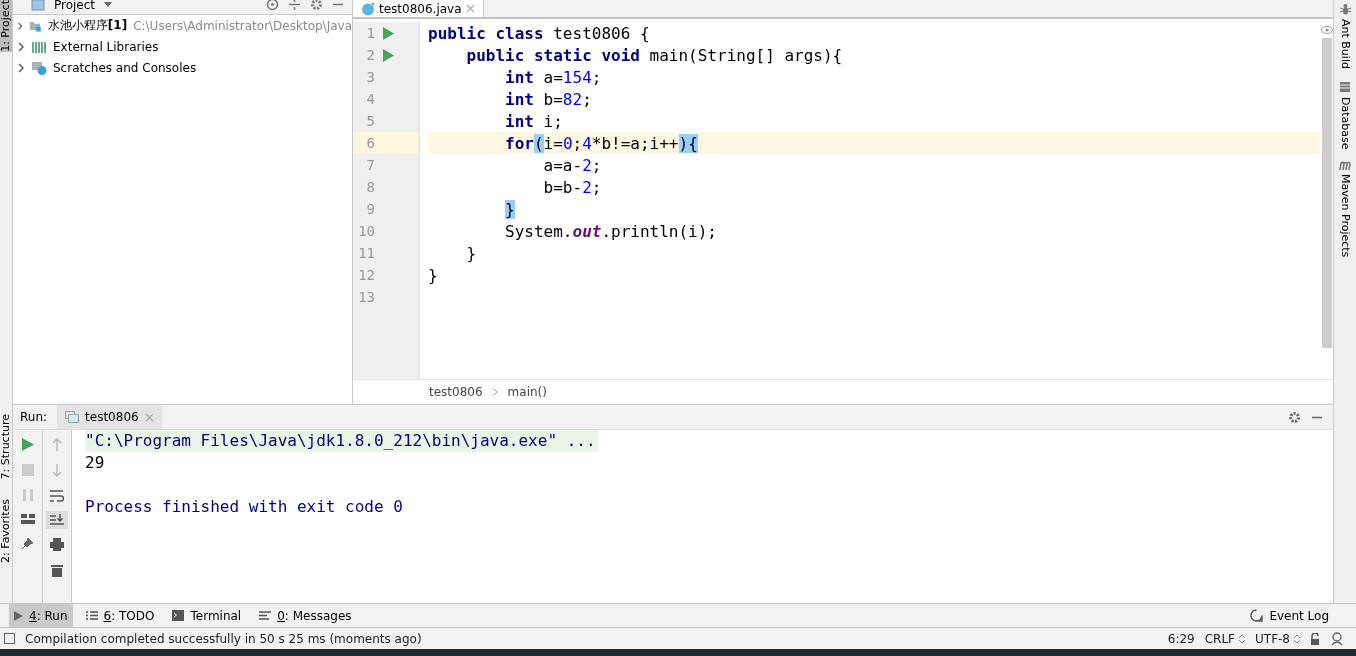 The height and width of the screenshot is (656, 1356). What do you see at coordinates (39, 46) in the screenshot?
I see `library-icon` at bounding box center [39, 46].